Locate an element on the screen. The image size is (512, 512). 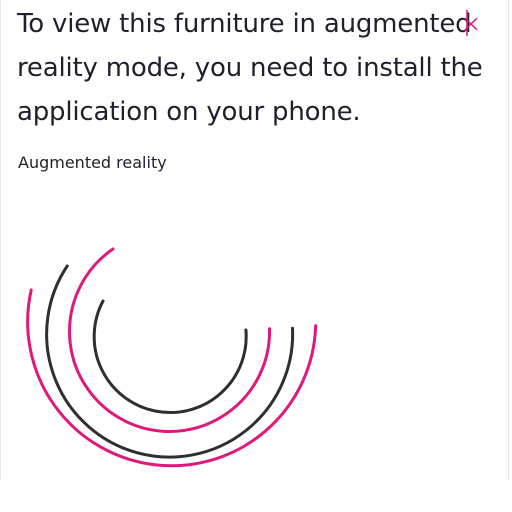
close-icon is located at coordinates (471, 23).